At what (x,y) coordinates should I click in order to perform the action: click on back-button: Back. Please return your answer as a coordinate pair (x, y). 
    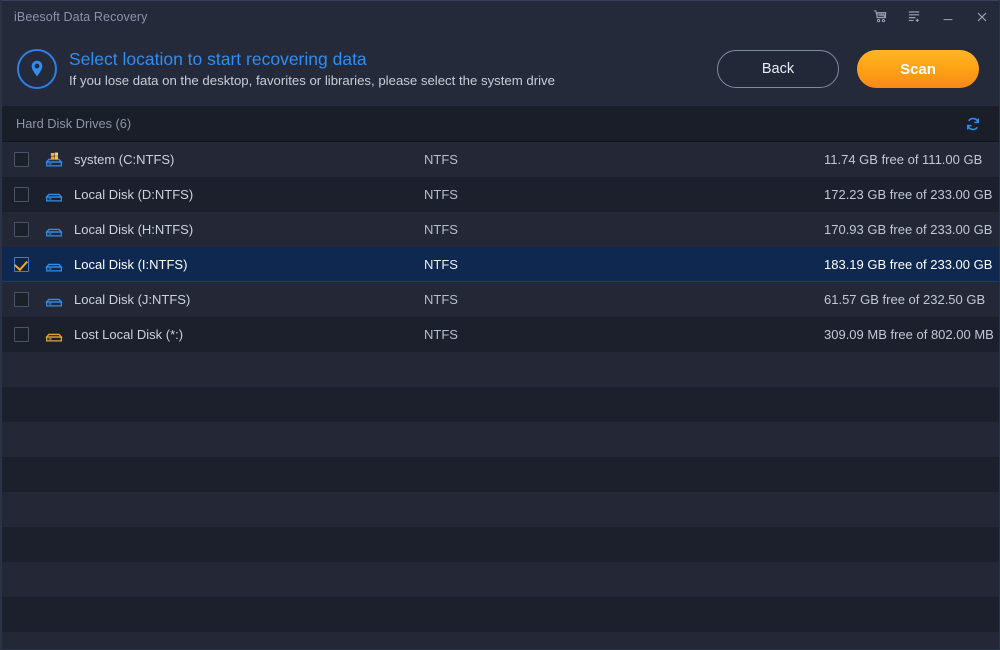
    Looking at the image, I should click on (778, 69).